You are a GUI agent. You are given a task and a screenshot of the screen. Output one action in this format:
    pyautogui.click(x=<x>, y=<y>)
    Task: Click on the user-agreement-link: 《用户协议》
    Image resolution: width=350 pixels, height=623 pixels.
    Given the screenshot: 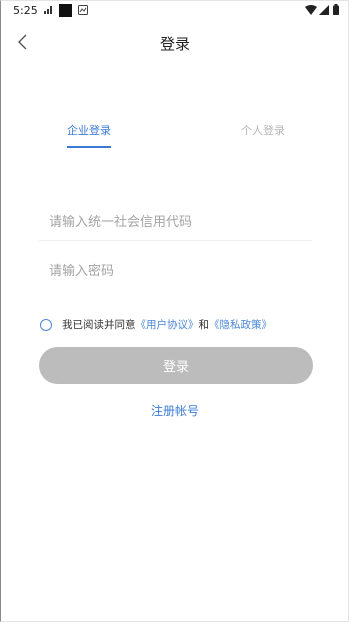 What is the action you would take?
    pyautogui.click(x=167, y=325)
    